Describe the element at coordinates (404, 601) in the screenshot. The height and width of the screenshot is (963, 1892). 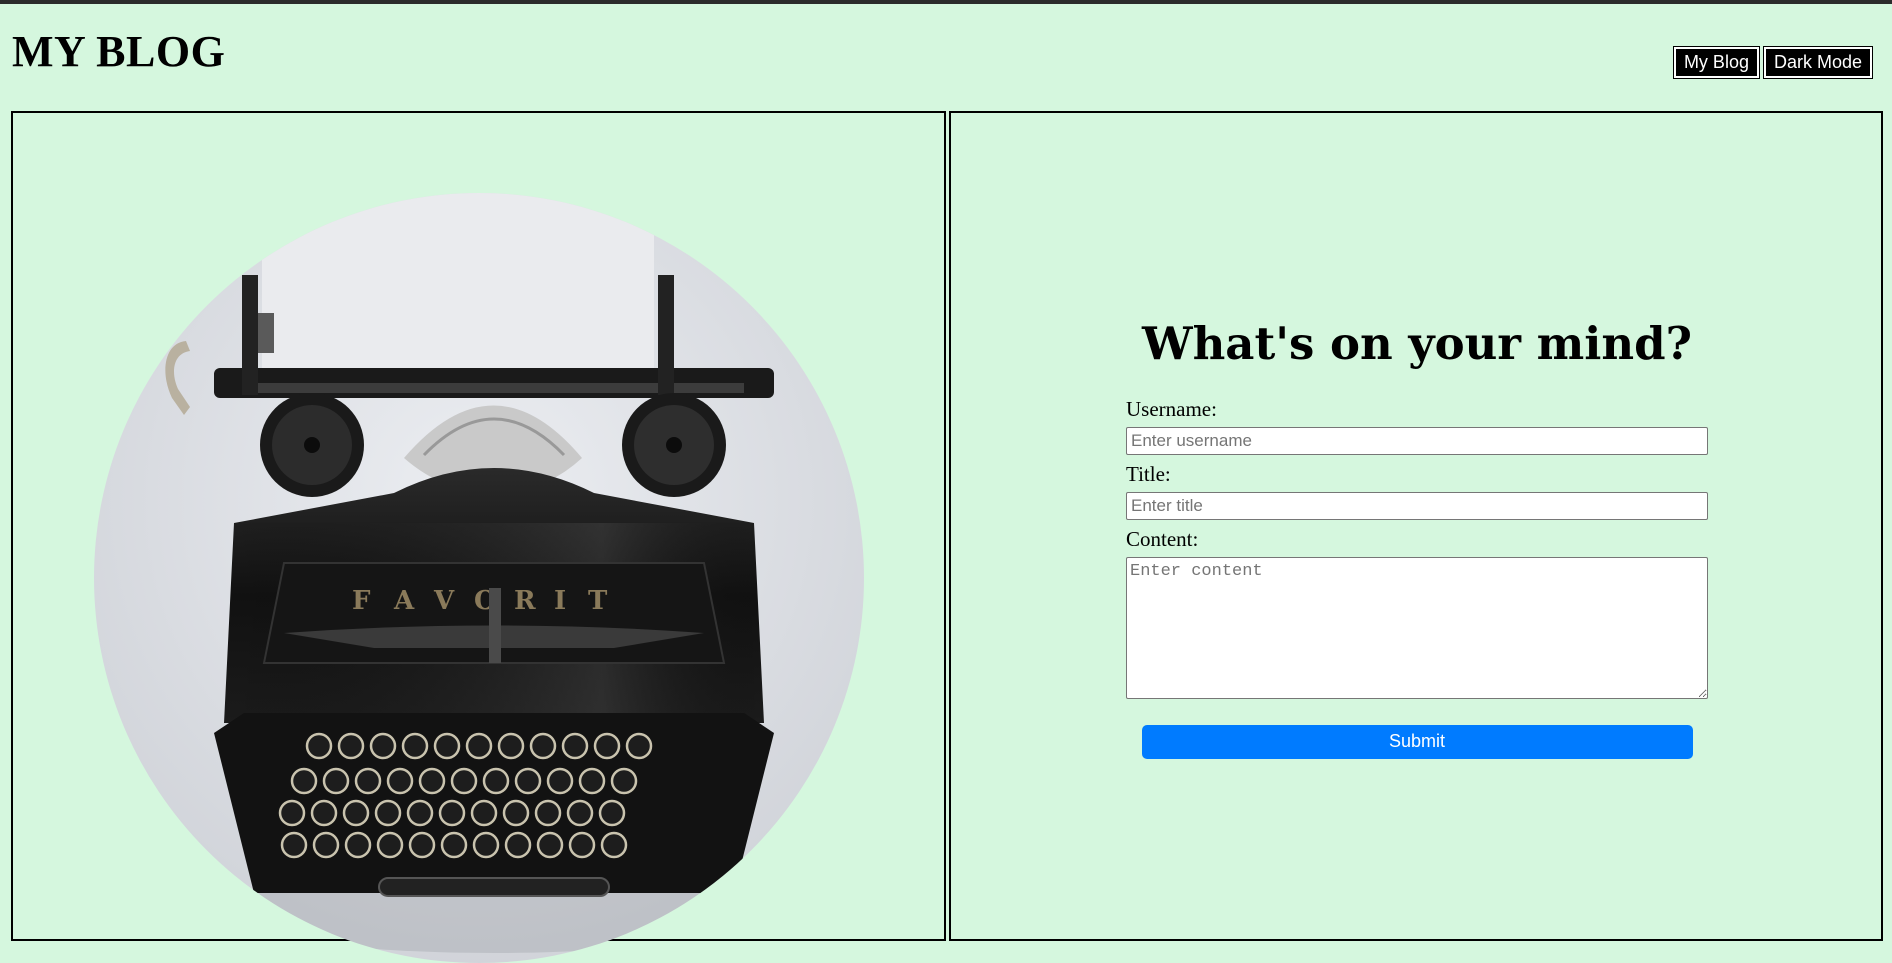
I see `svg-text: A` at that location.